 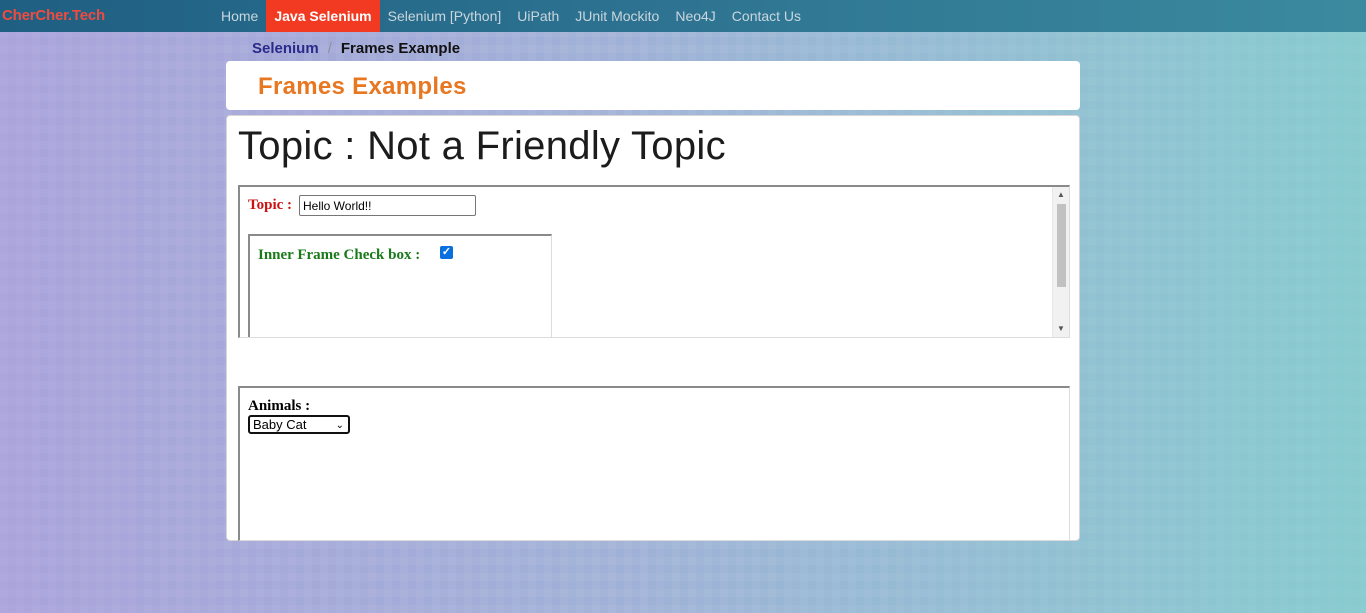 What do you see at coordinates (1061, 329) in the screenshot?
I see `scroll-down-arrow-icon: ▼` at bounding box center [1061, 329].